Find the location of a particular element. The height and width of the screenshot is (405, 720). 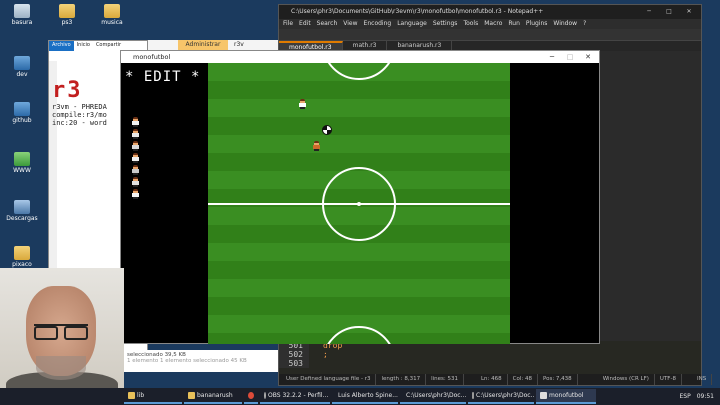

desktop-icon-musica: musica is located at coordinates (112, 15).